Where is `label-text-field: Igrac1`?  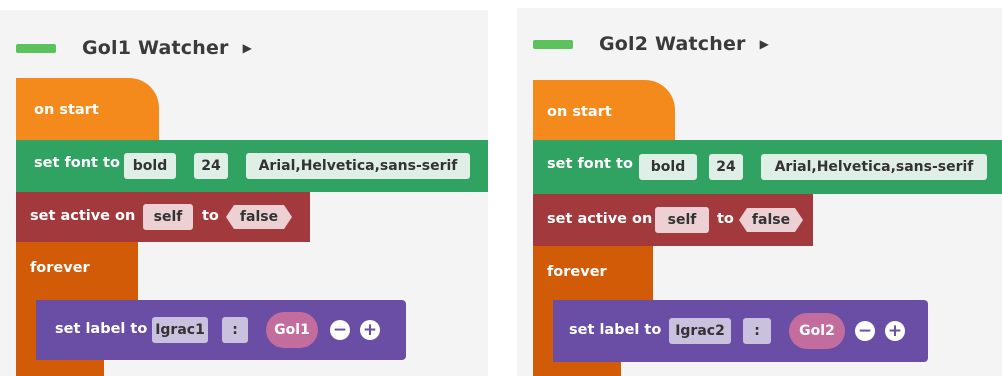
label-text-field: Igrac1 is located at coordinates (180, 330).